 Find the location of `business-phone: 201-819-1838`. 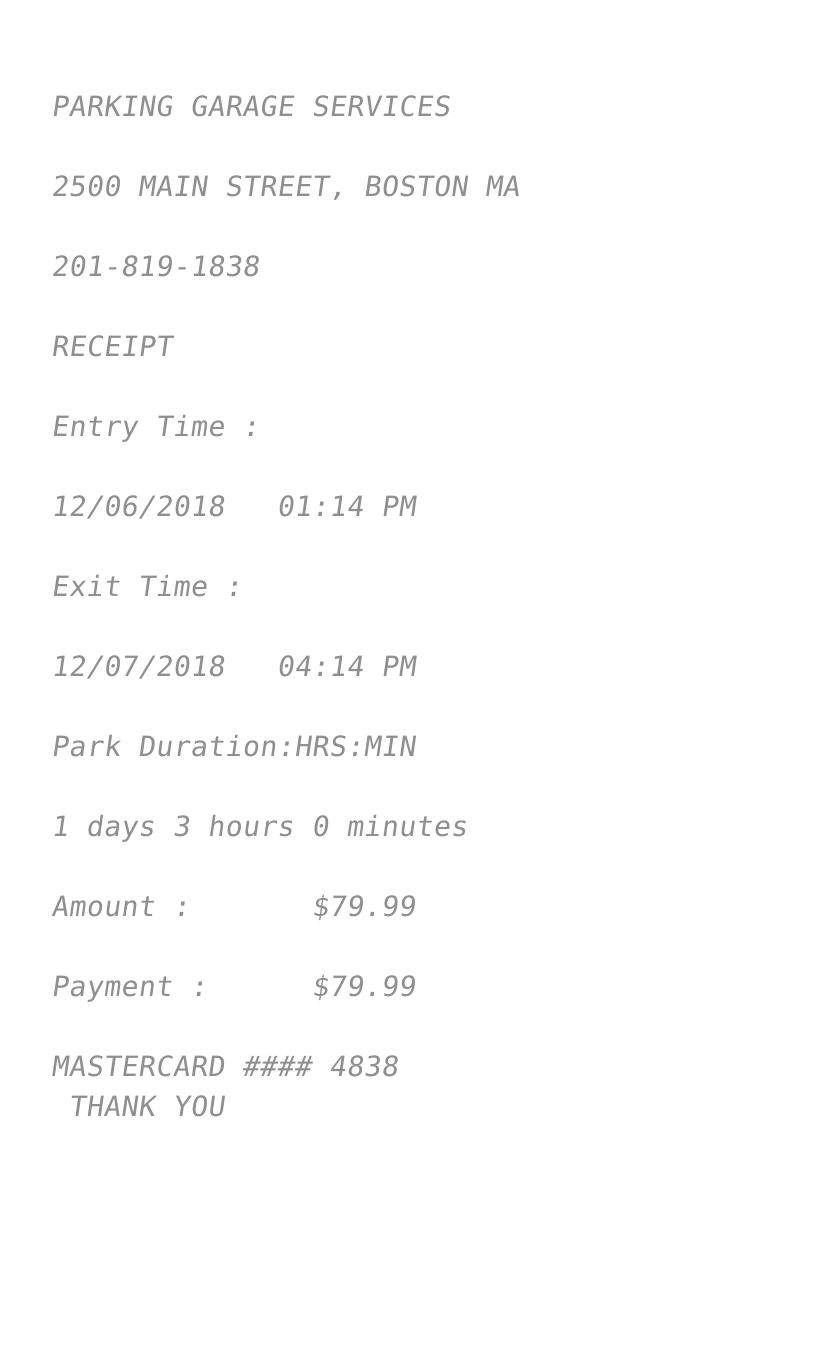

business-phone: 201-819-1838 is located at coordinates (157, 266).